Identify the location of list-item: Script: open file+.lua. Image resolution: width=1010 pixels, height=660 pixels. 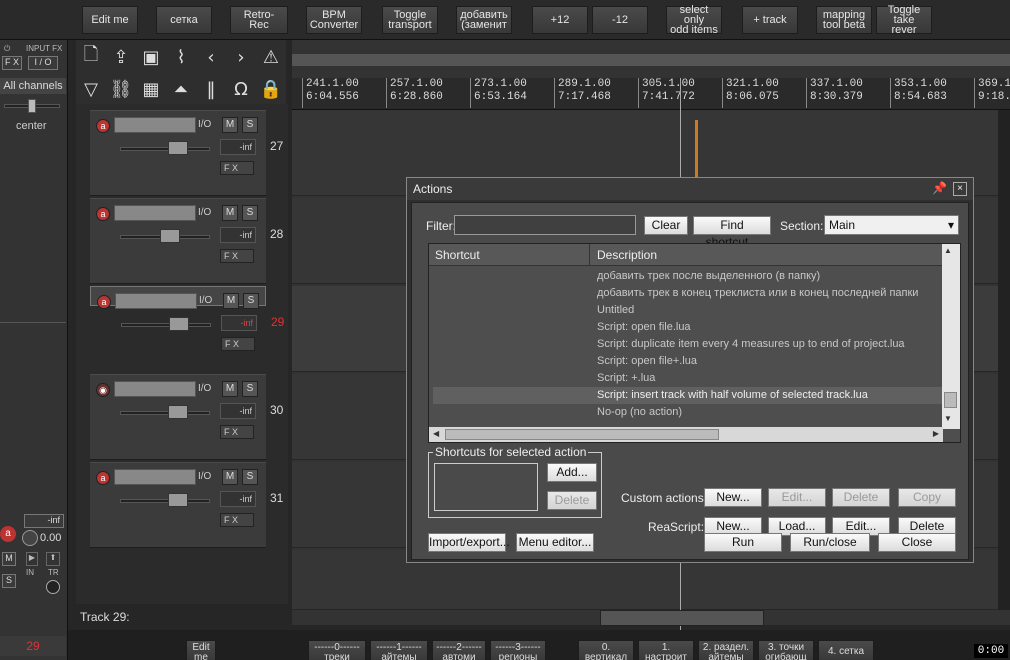
(688, 361).